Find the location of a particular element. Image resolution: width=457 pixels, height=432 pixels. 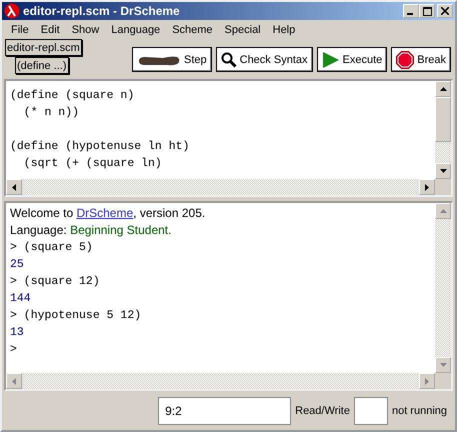

menu-item: Special is located at coordinates (242, 30).